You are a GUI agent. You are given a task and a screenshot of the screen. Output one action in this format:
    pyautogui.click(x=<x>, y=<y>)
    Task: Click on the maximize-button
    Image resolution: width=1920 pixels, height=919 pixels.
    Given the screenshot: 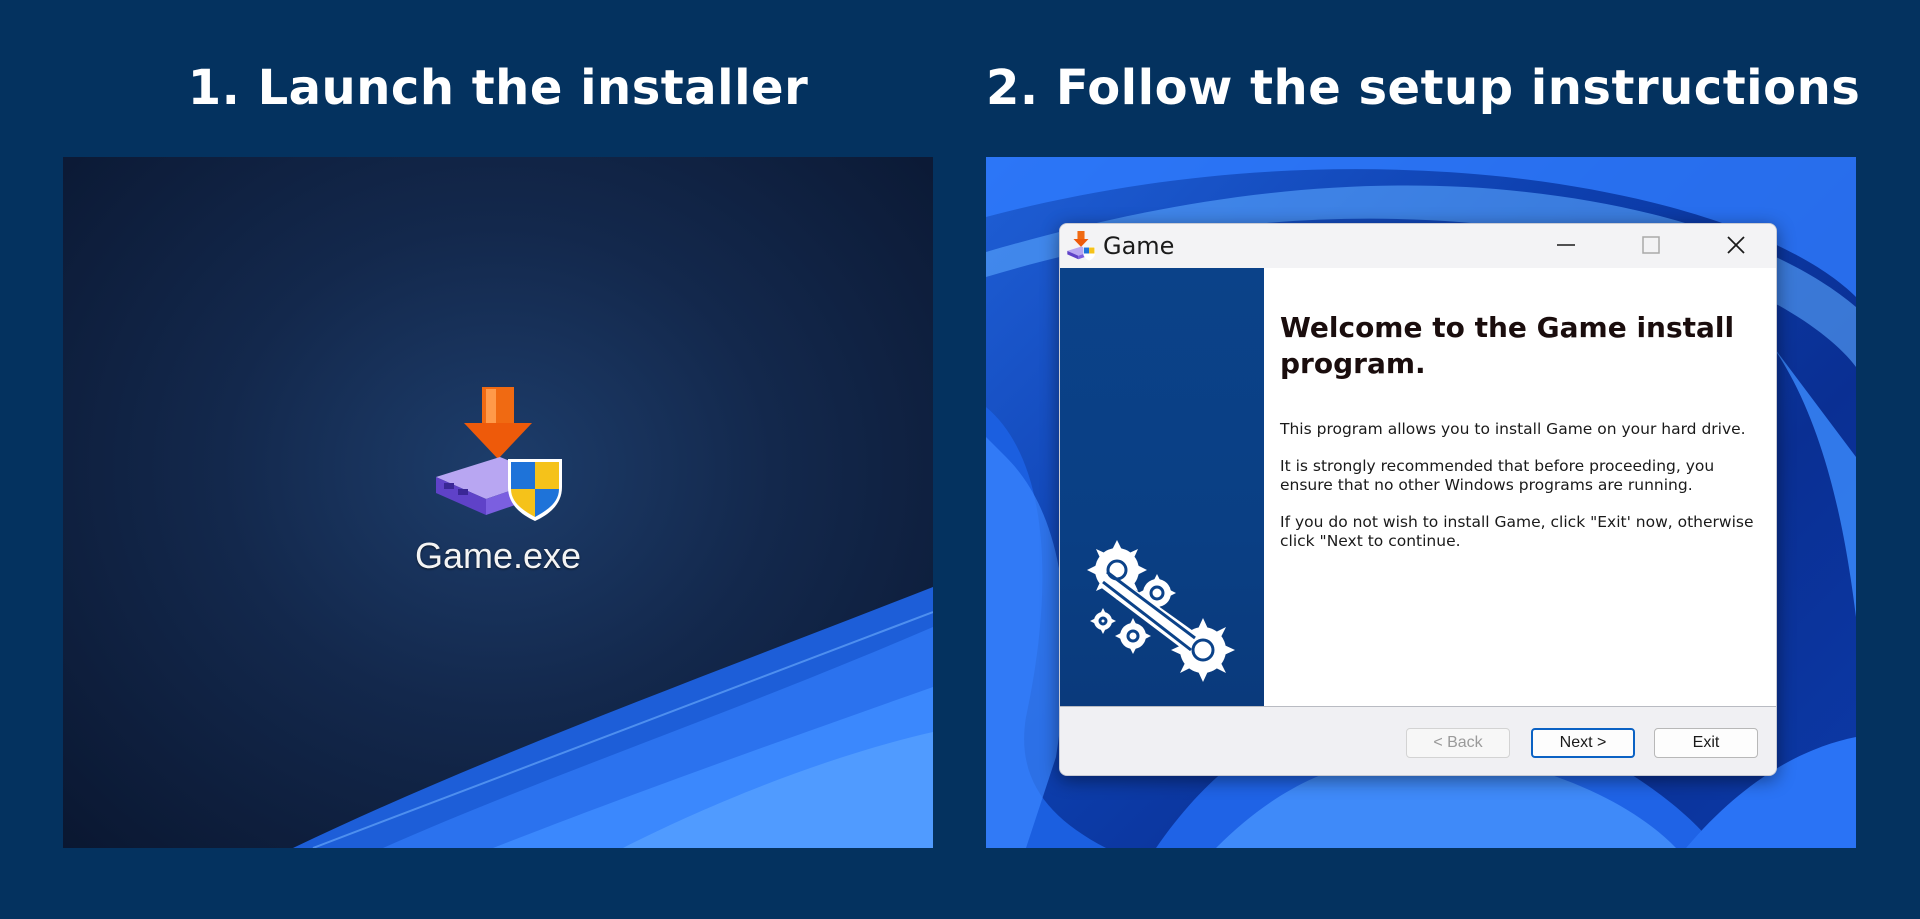 What is the action you would take?
    pyautogui.click(x=1651, y=246)
    